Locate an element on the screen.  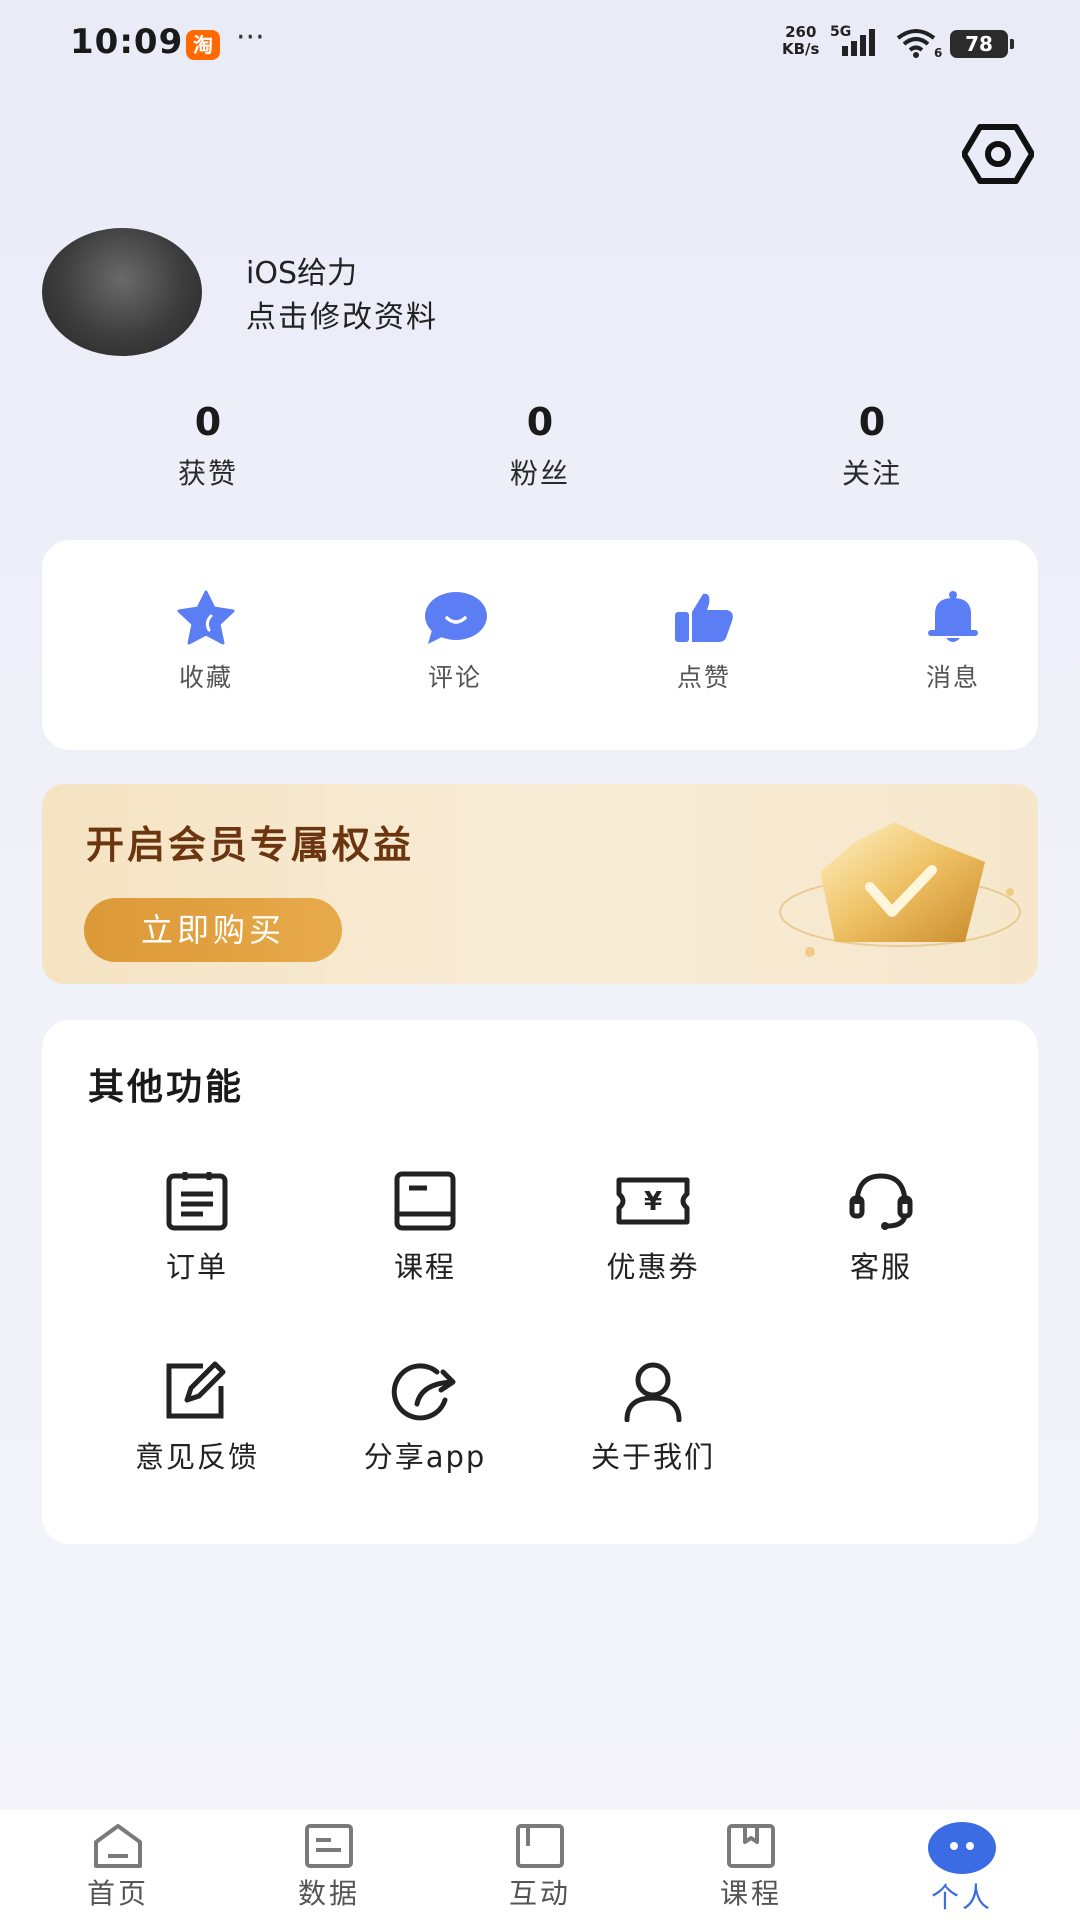
tab-home: 首页 is located at coordinates (118, 1867).